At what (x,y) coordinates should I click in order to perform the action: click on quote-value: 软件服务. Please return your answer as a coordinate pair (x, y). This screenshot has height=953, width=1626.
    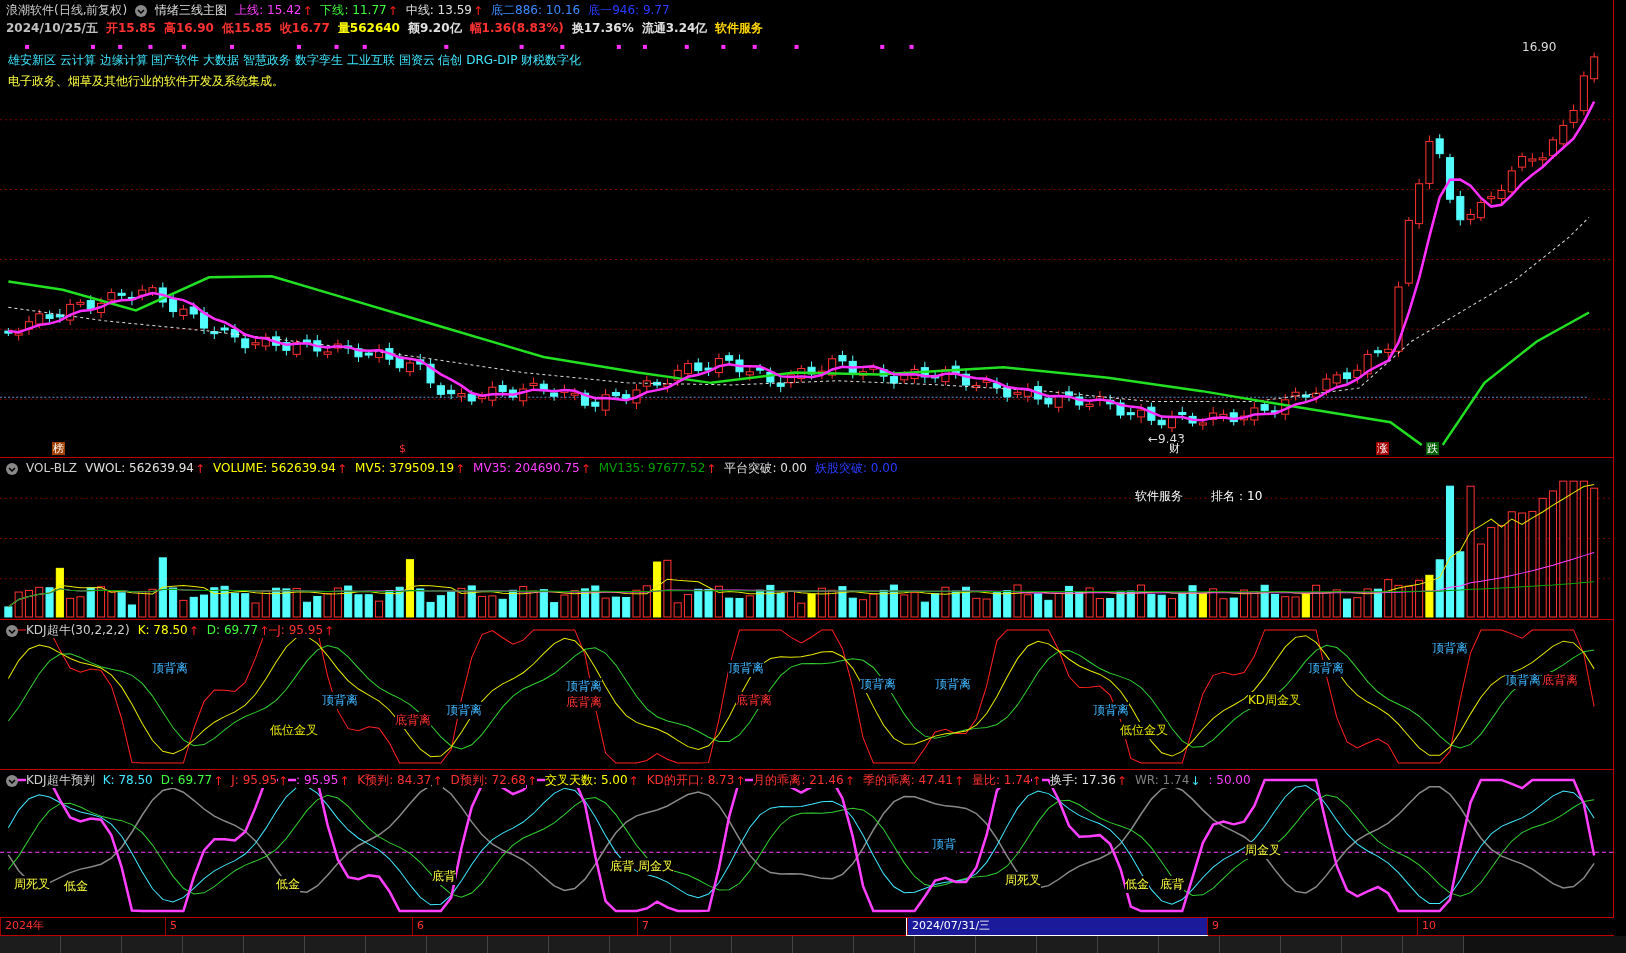
    Looking at the image, I should click on (739, 28).